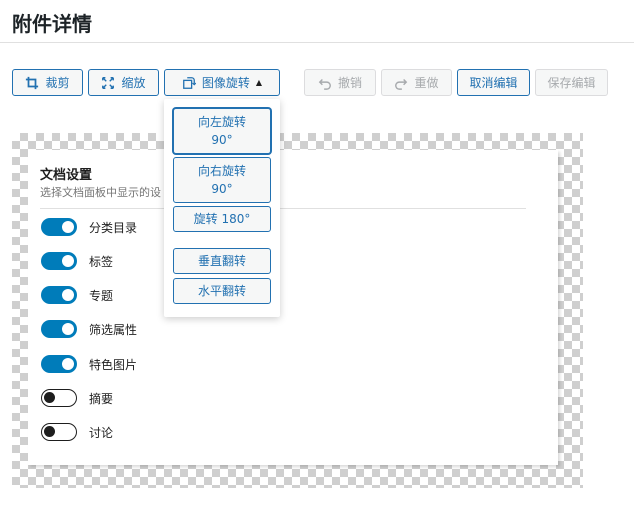 This screenshot has height=514, width=634. I want to click on rotate-left-button: 向左旋转 90°, so click(222, 131).